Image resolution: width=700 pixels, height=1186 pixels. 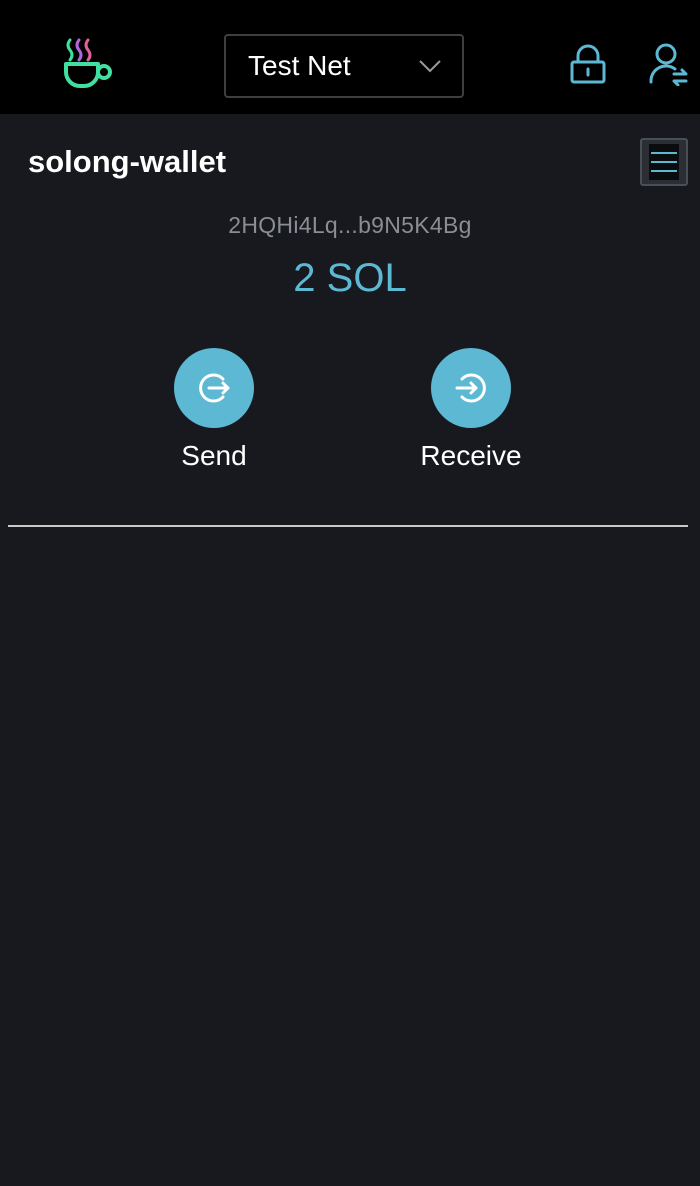 I want to click on top-bar: Test Net, so click(x=350, y=57).